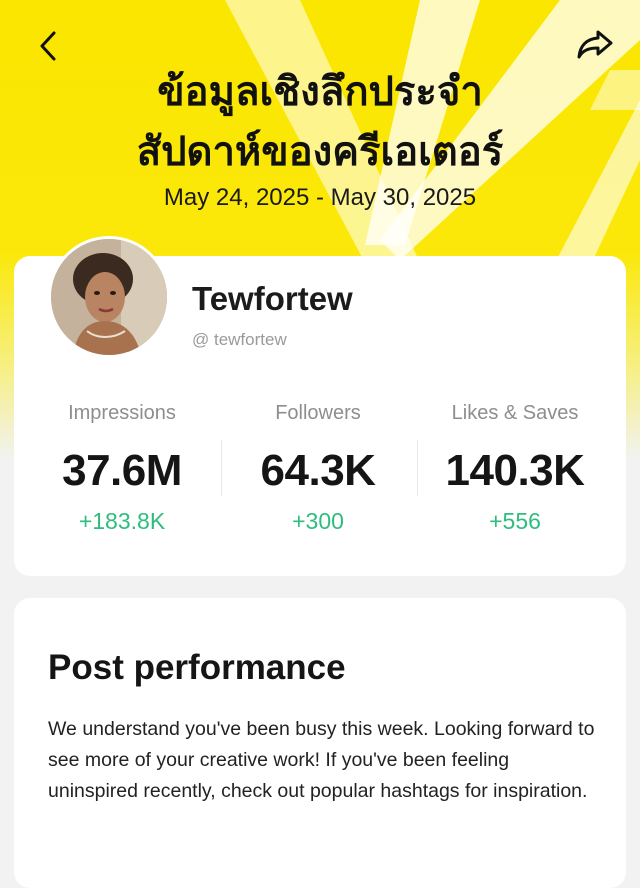 Image resolution: width=640 pixels, height=888 pixels. What do you see at coordinates (320, 122) in the screenshot?
I see `page-title: ข้อมูลเชิงลึกประจำ สัปดาห์ของครีเอเตอร์` at bounding box center [320, 122].